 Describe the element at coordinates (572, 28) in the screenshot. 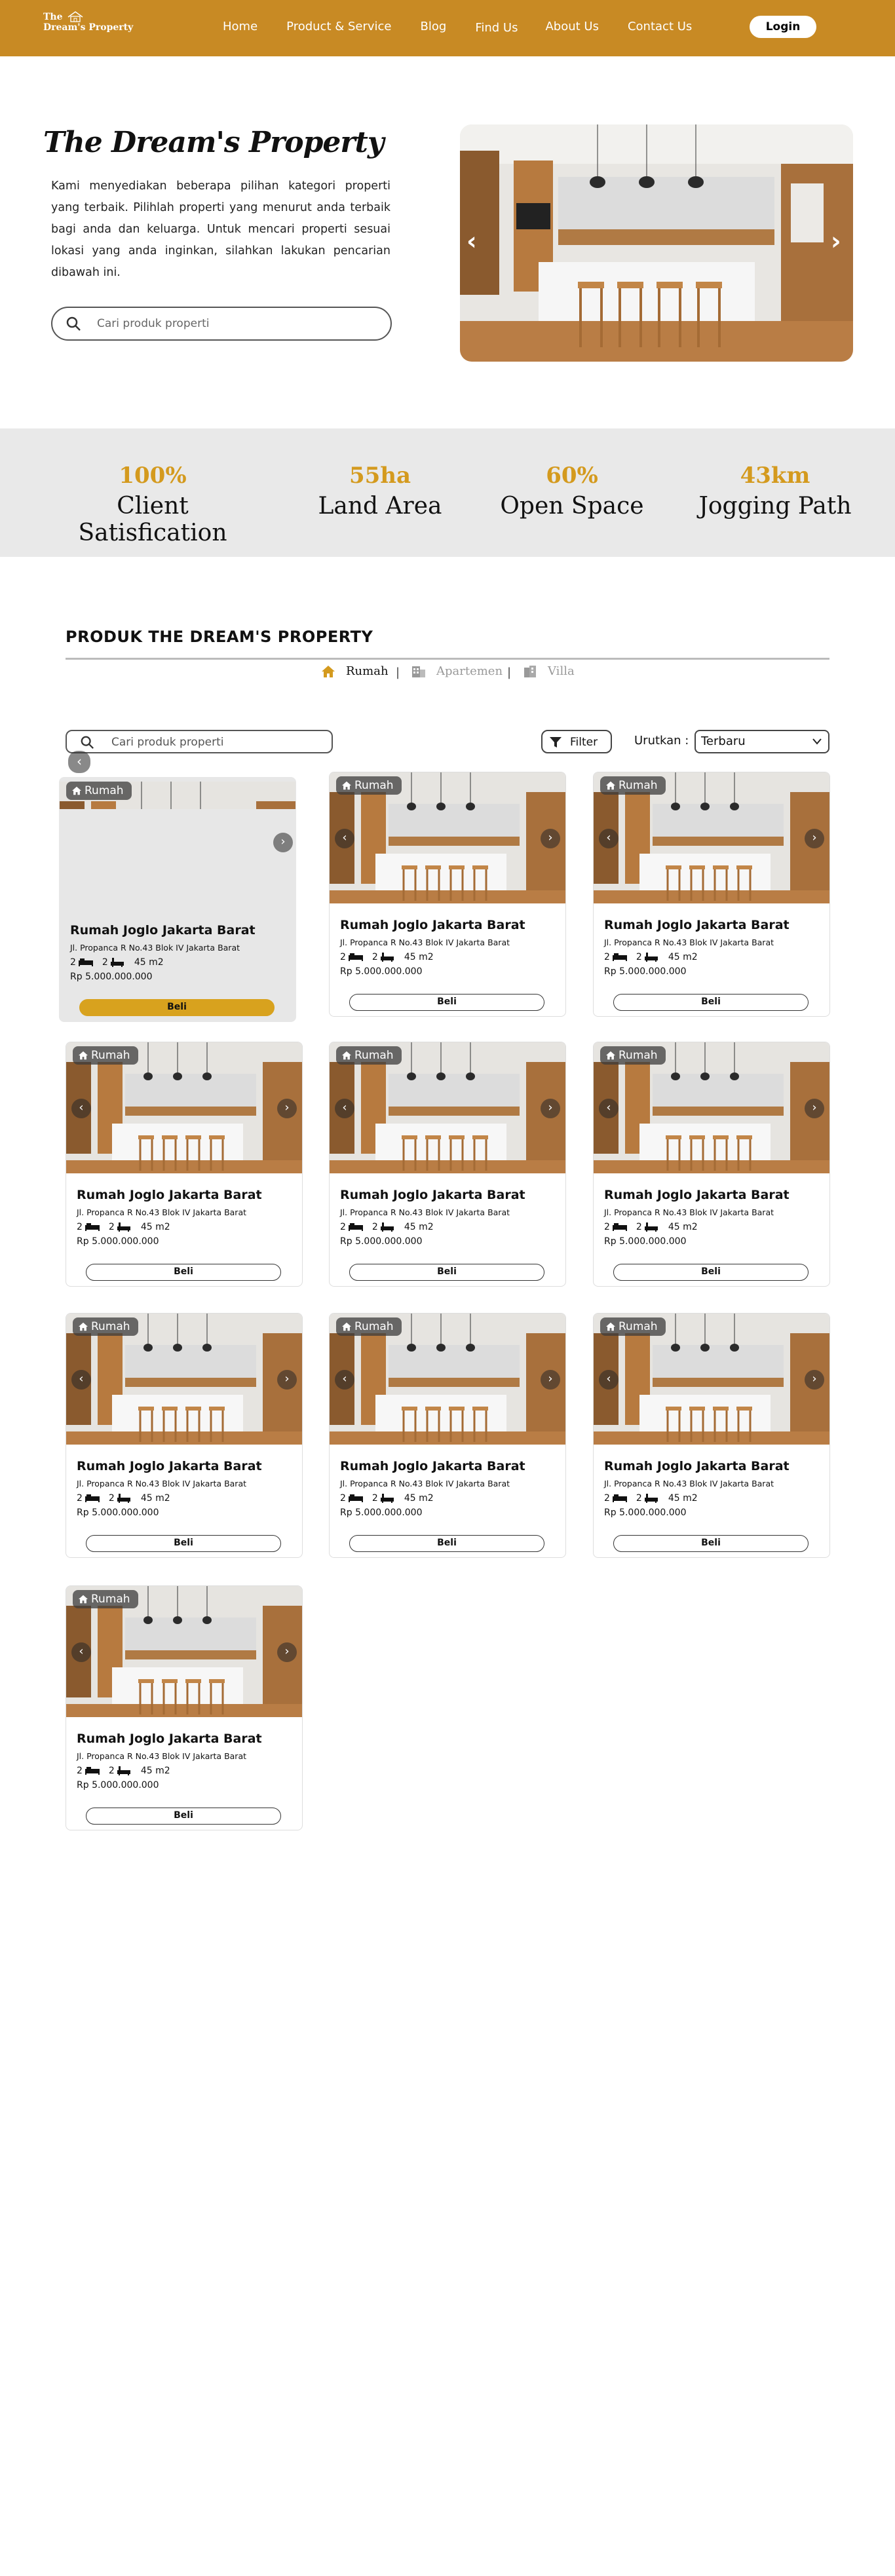

I see `nav-about-us: About Us` at that location.